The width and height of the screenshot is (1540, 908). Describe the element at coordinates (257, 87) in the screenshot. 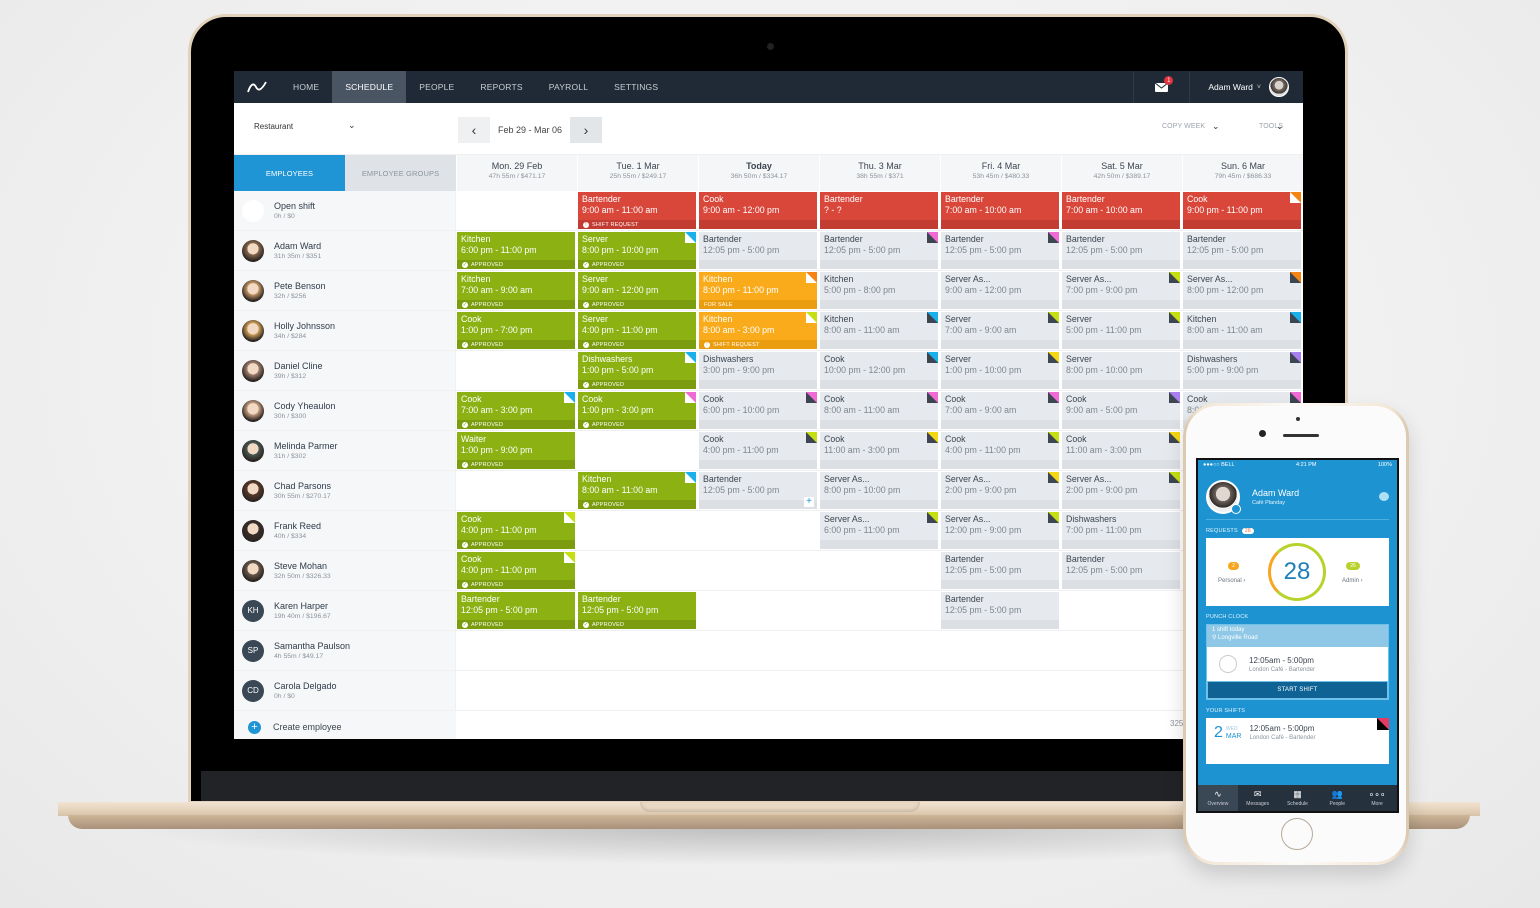

I see `planday-logo-icon` at that location.